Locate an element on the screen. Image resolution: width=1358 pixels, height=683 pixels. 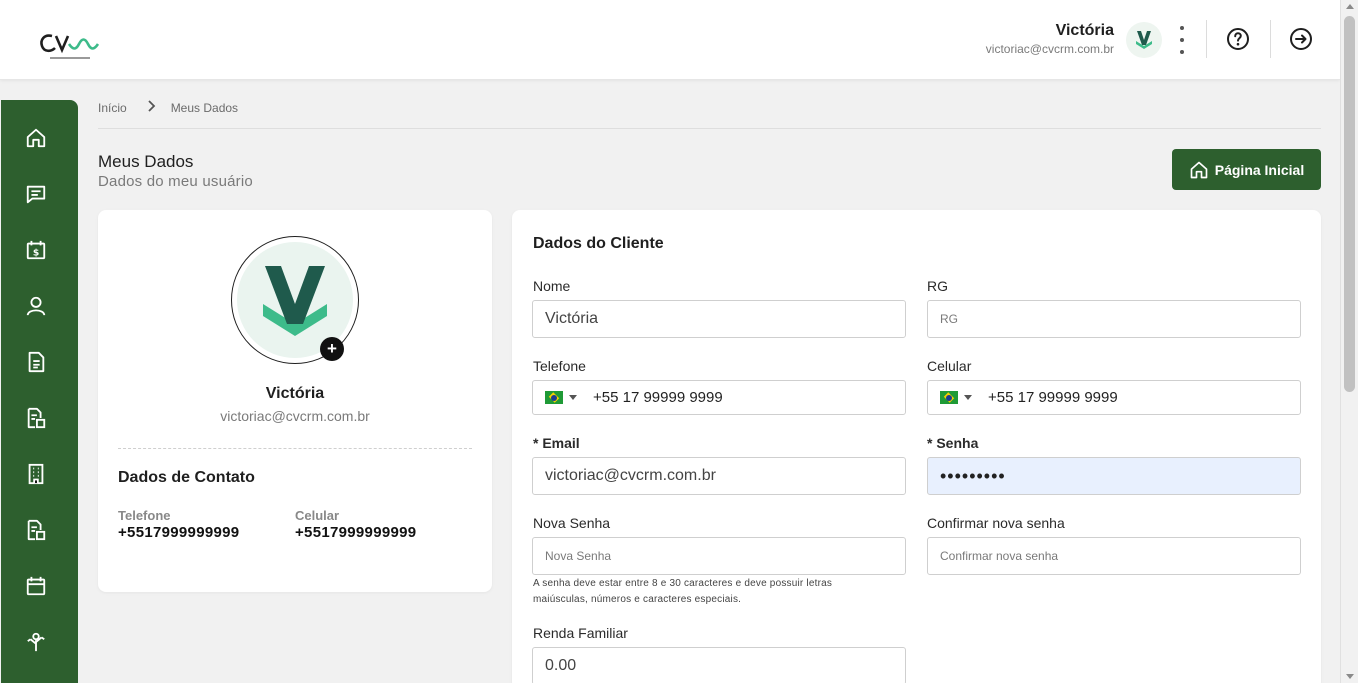
sidebar-item-profile is located at coordinates (36, 306).